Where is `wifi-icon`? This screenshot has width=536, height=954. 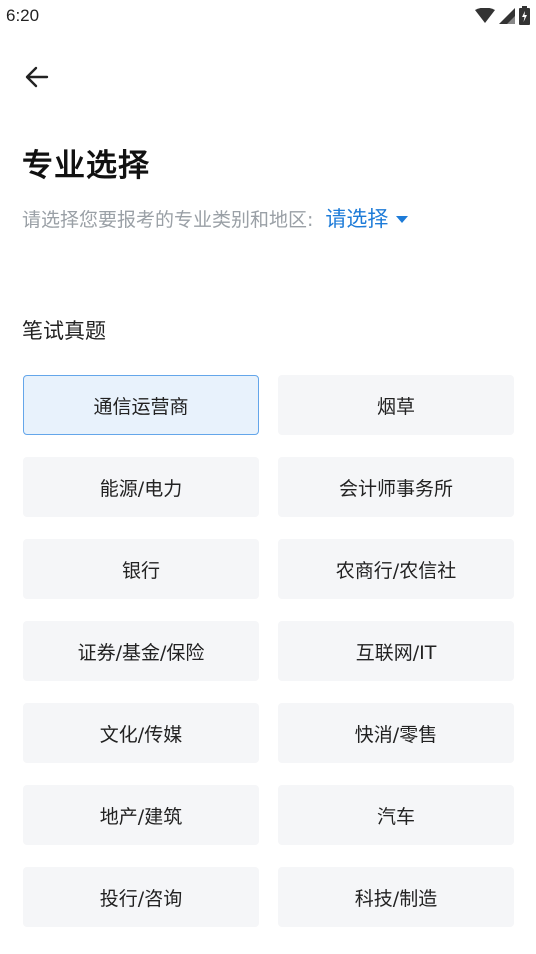
wifi-icon is located at coordinates (485, 17).